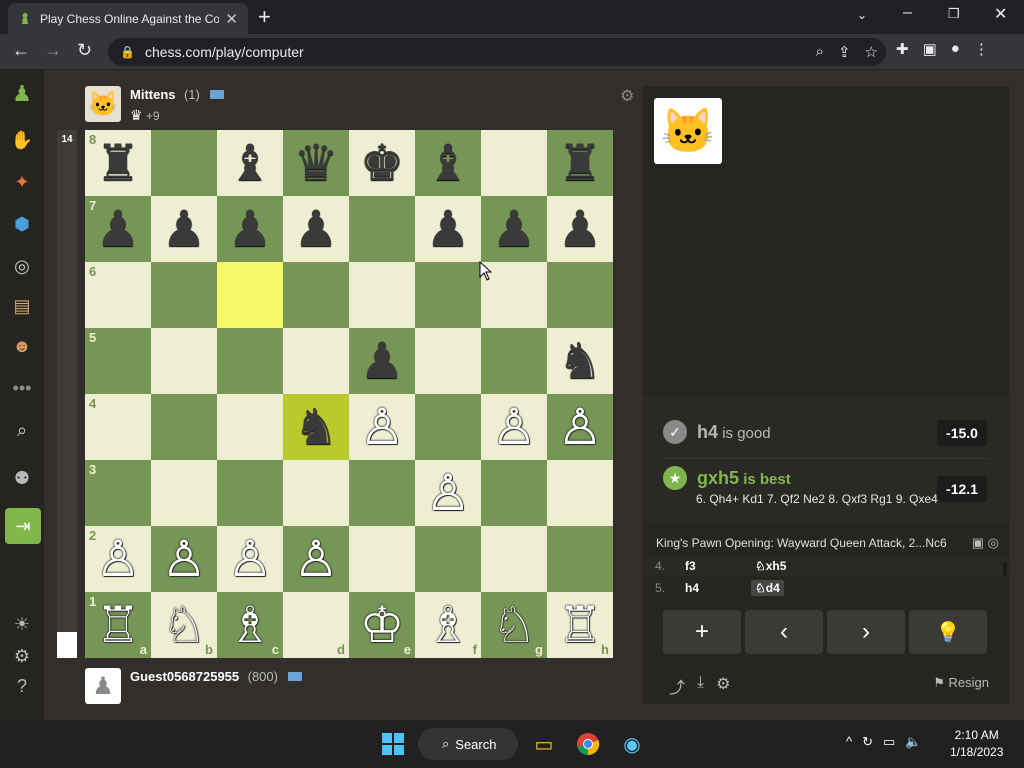 Image resolution: width=1024 pixels, height=768 pixels. What do you see at coordinates (867, 742) in the screenshot?
I see `sync-icon: ↻` at bounding box center [867, 742].